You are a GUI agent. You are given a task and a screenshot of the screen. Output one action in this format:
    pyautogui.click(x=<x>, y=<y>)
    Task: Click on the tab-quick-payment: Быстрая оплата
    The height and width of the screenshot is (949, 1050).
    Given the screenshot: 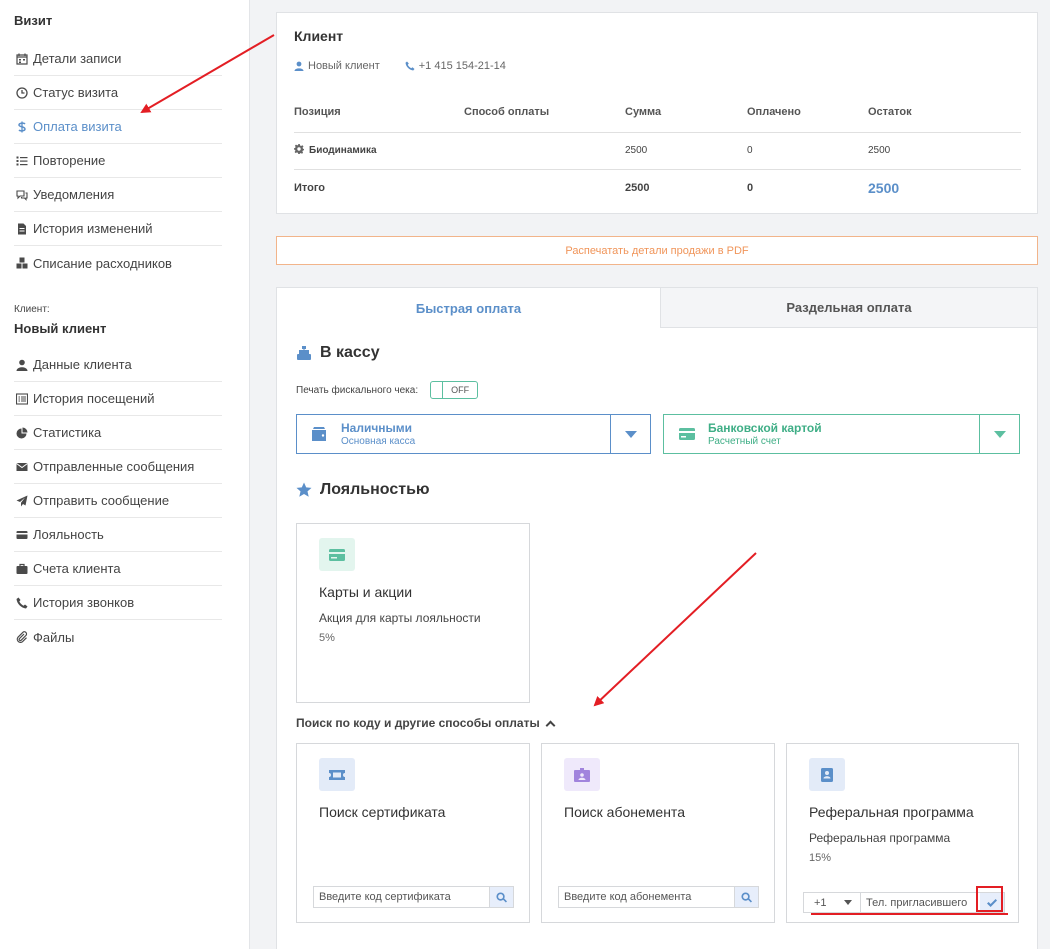 What is the action you would take?
    pyautogui.click(x=469, y=308)
    